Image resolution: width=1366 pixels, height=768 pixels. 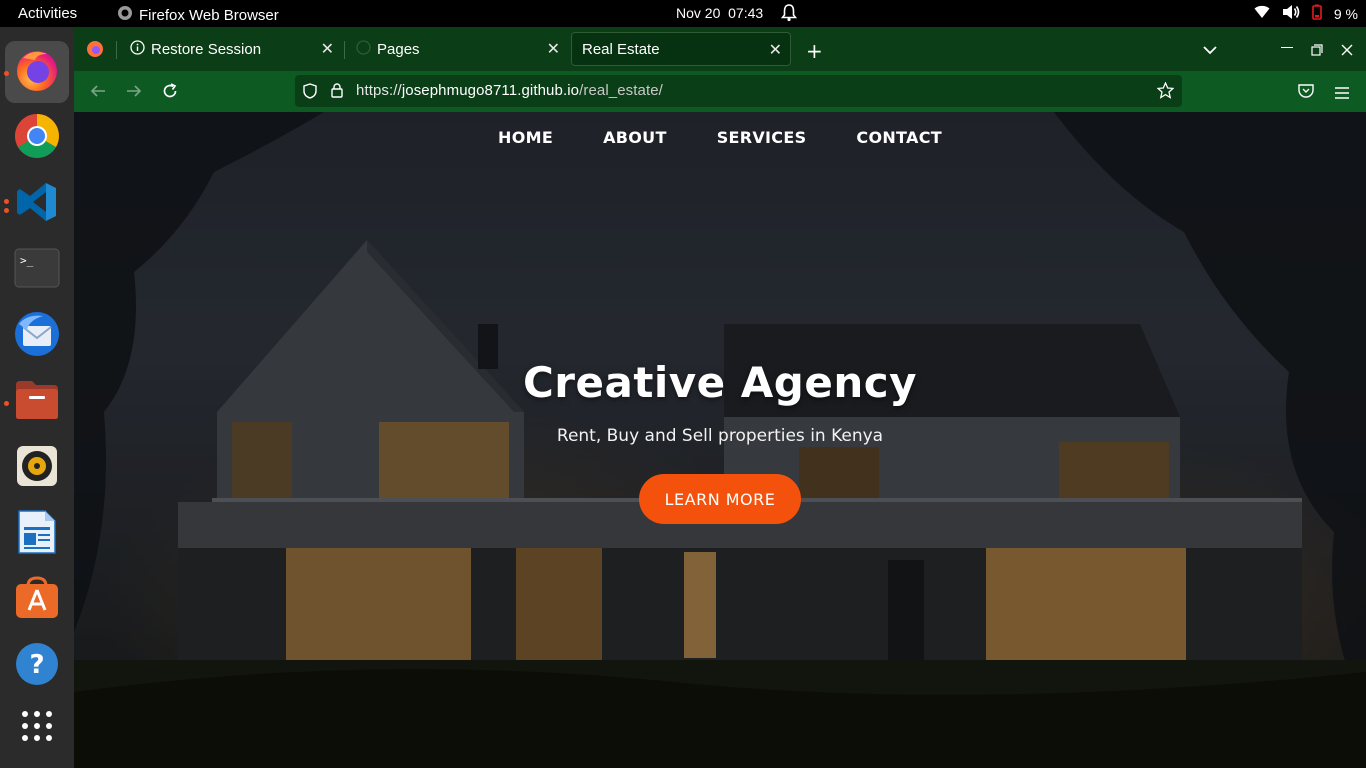 I want to click on dock-chrome, so click(x=37, y=138).